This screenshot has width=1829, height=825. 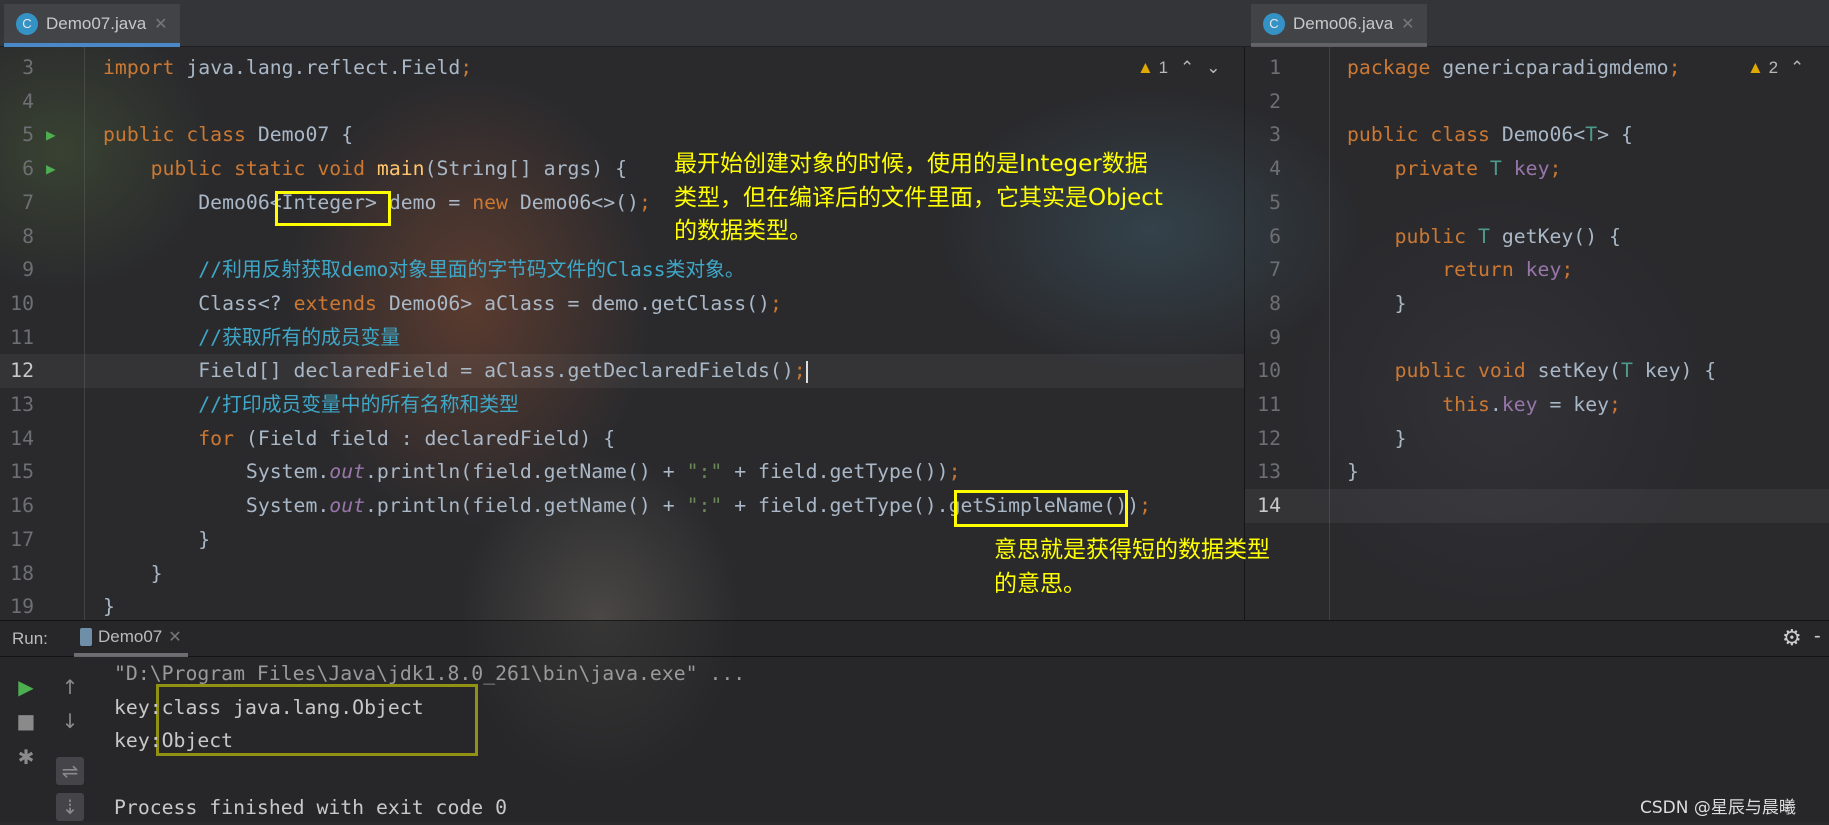 I want to click on line-number: 12, so click(x=22, y=371).